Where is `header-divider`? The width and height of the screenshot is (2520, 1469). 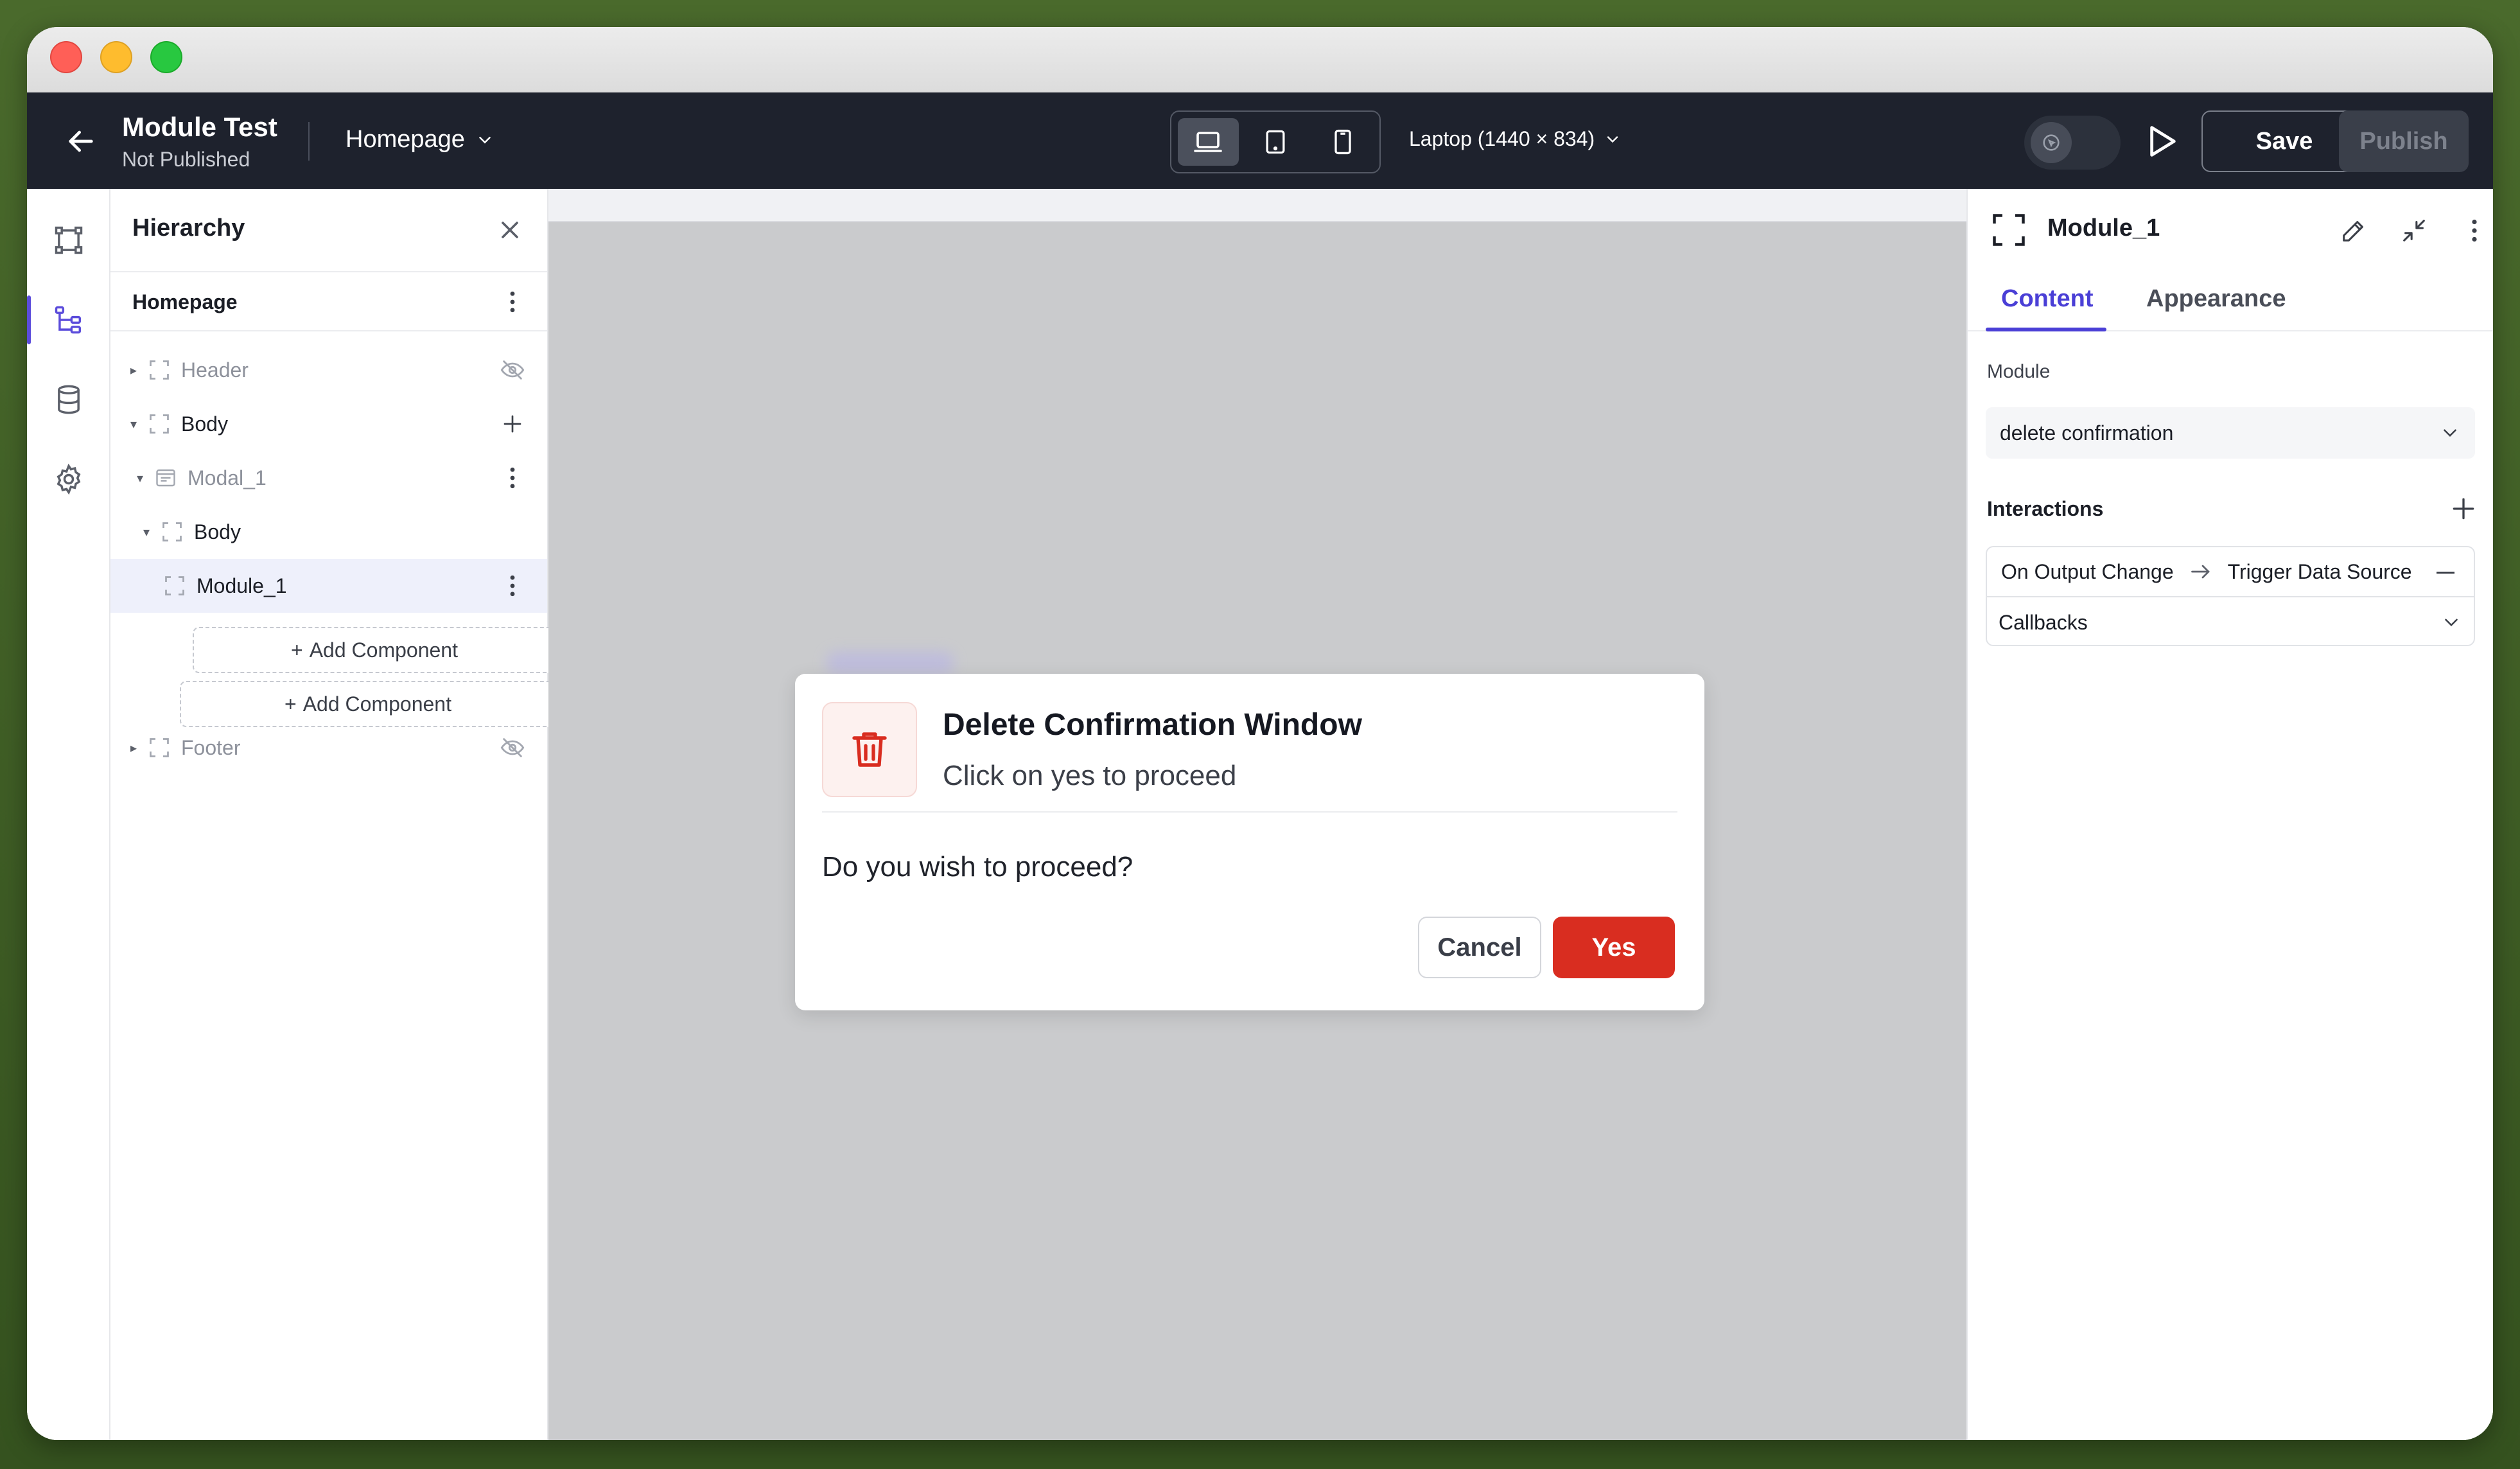
header-divider is located at coordinates (309, 141).